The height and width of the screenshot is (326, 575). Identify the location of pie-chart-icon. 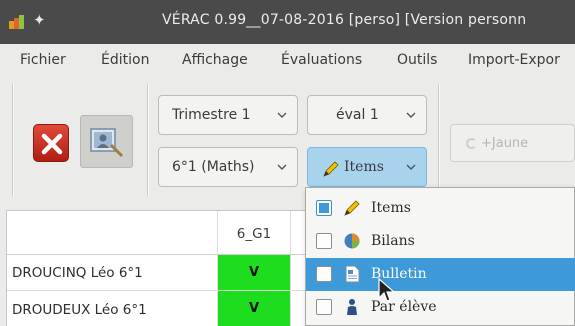
(352, 241).